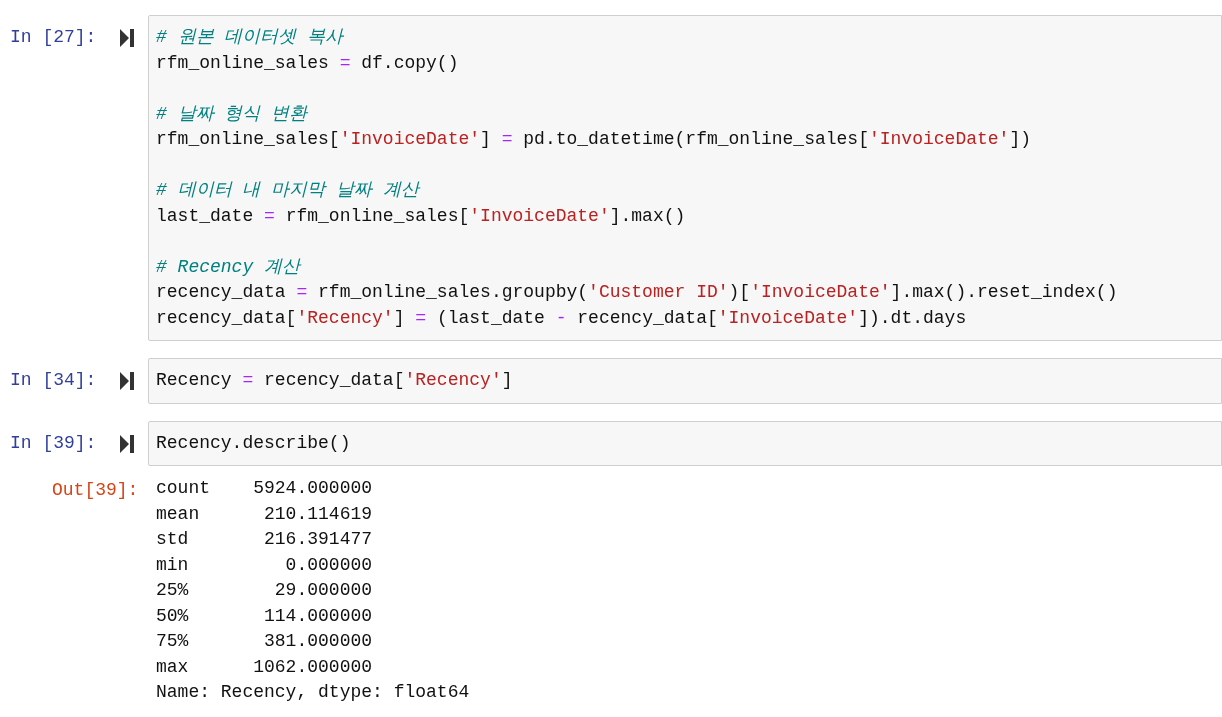  What do you see at coordinates (53, 380) in the screenshot?
I see `input-prompt: In [34]:` at bounding box center [53, 380].